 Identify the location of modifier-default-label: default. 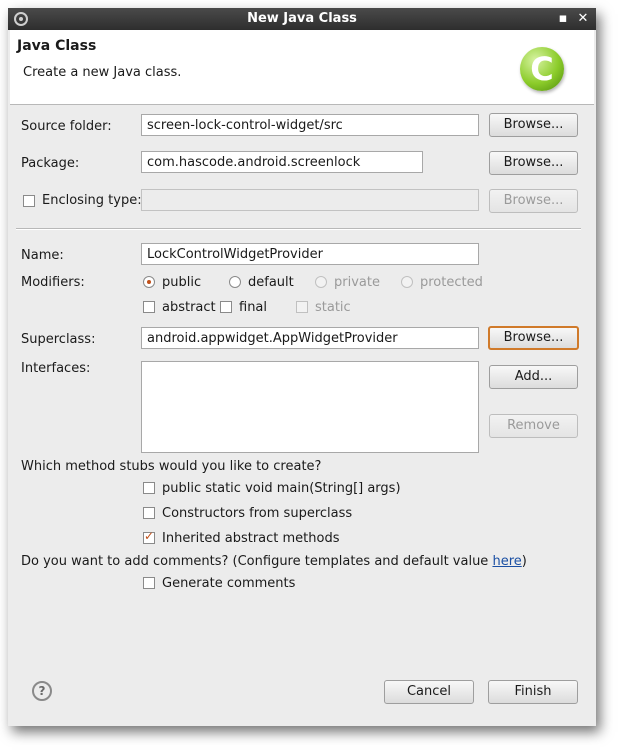
(271, 282).